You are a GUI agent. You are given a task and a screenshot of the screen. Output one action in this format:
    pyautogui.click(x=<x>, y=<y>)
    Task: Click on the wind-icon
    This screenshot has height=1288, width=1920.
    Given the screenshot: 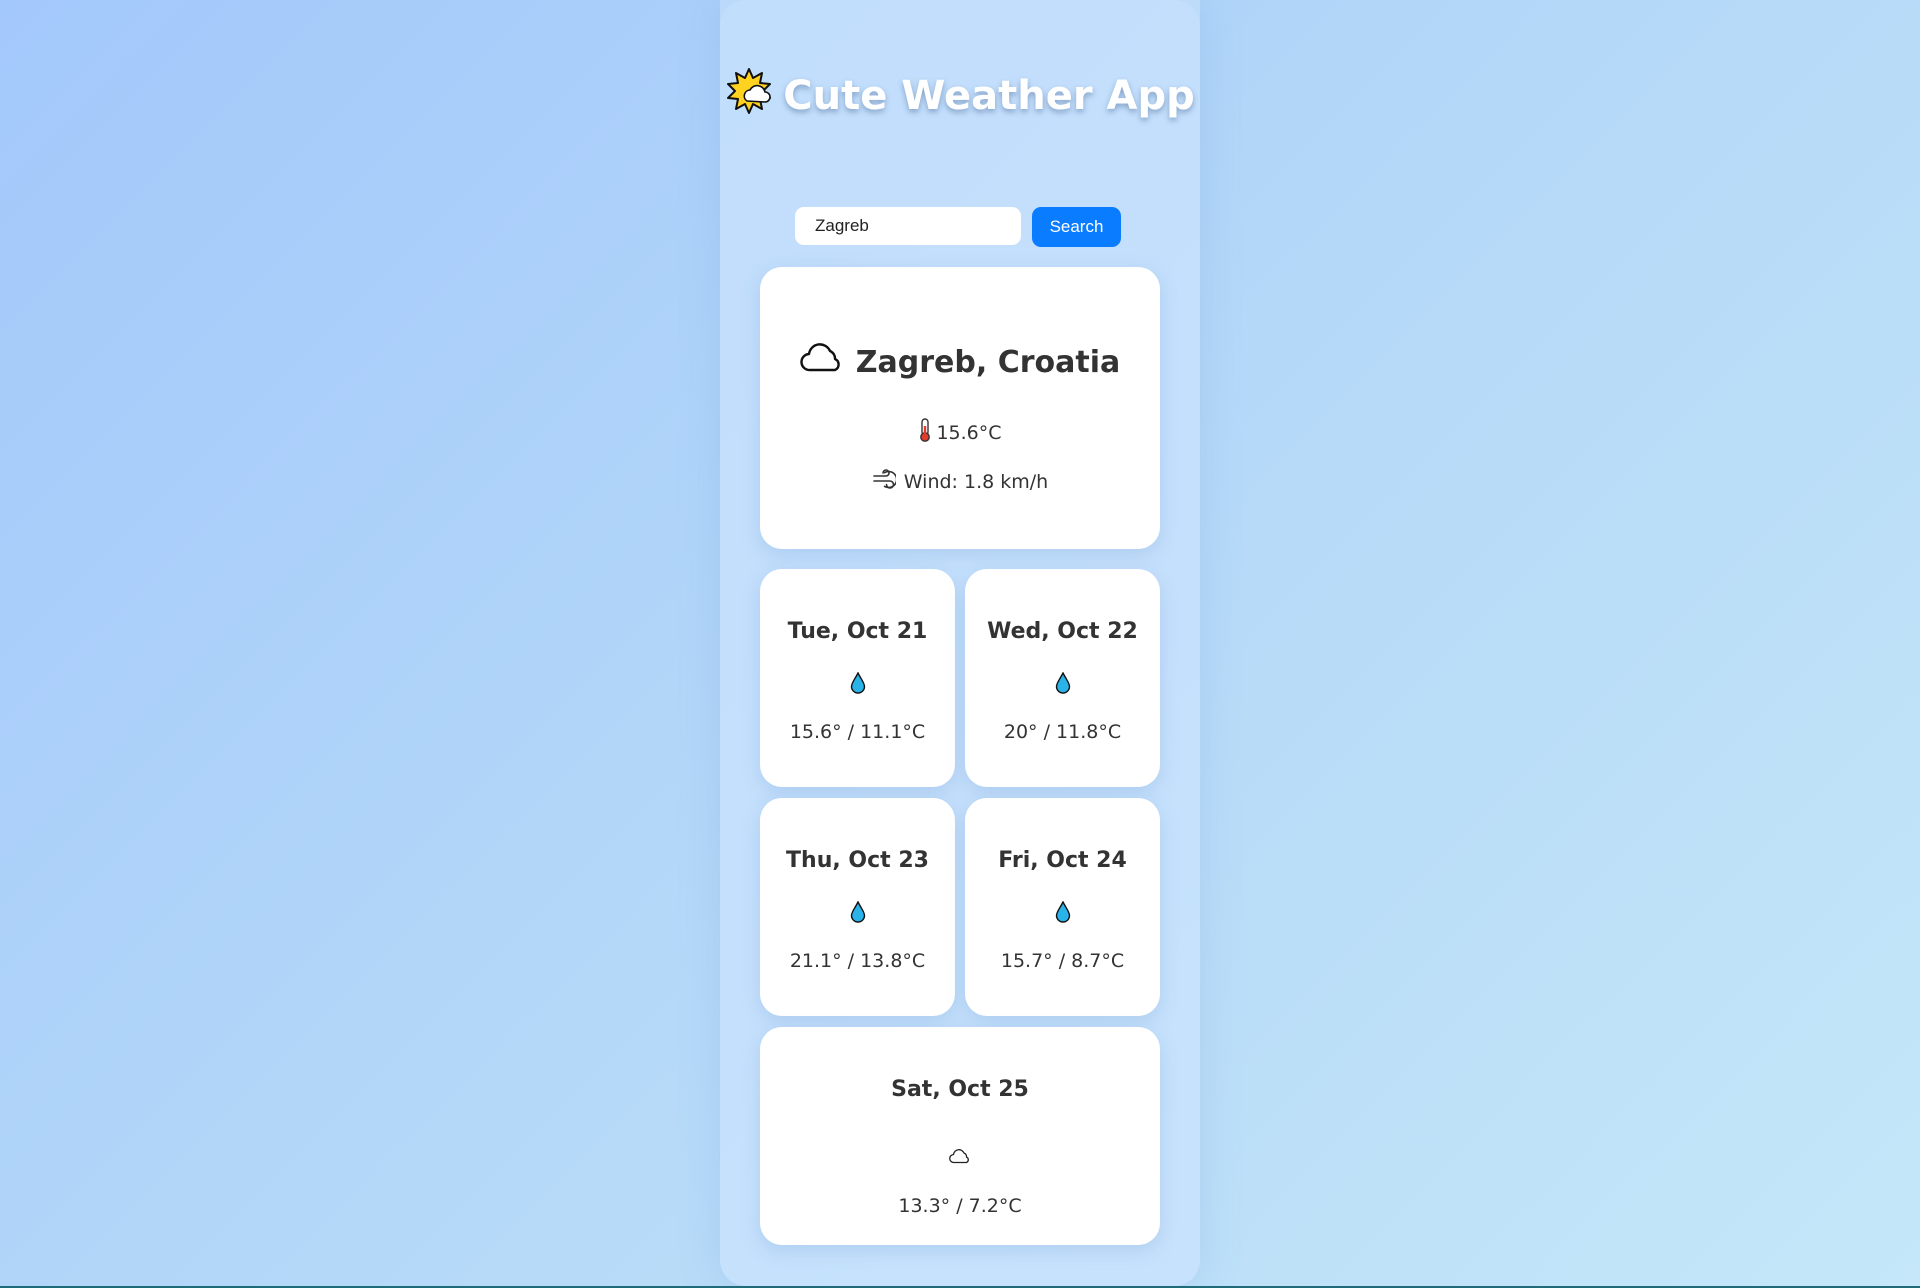 What is the action you would take?
    pyautogui.click(x=885, y=481)
    